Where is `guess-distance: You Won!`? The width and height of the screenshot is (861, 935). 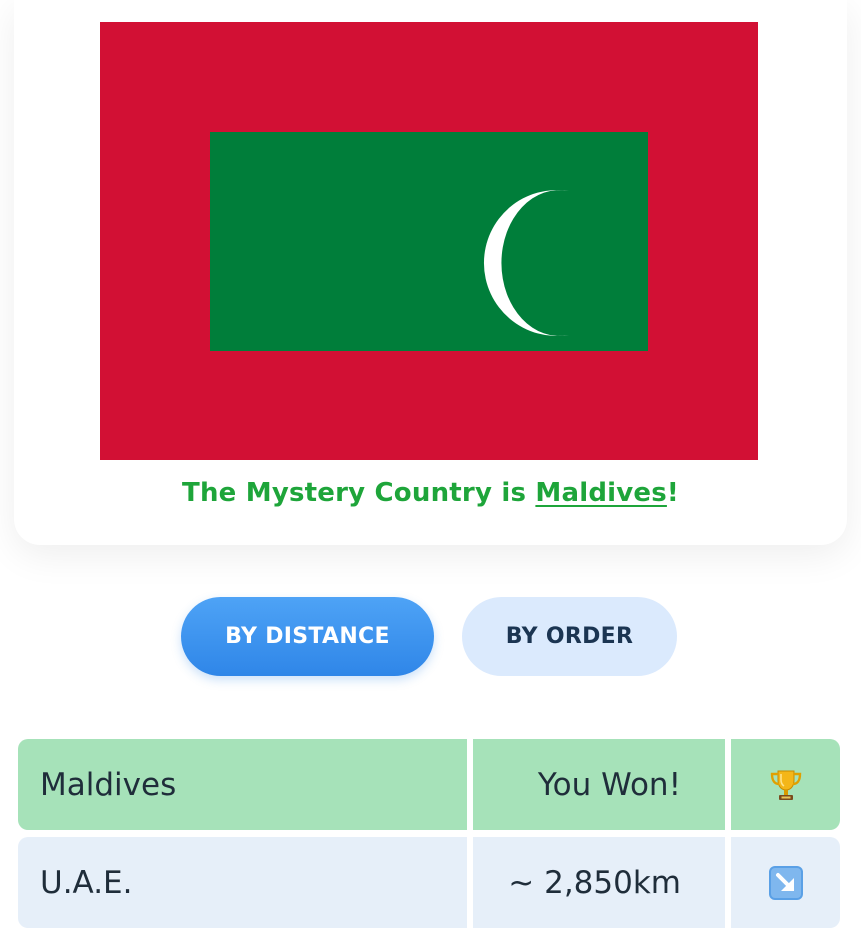 guess-distance: You Won! is located at coordinates (599, 784).